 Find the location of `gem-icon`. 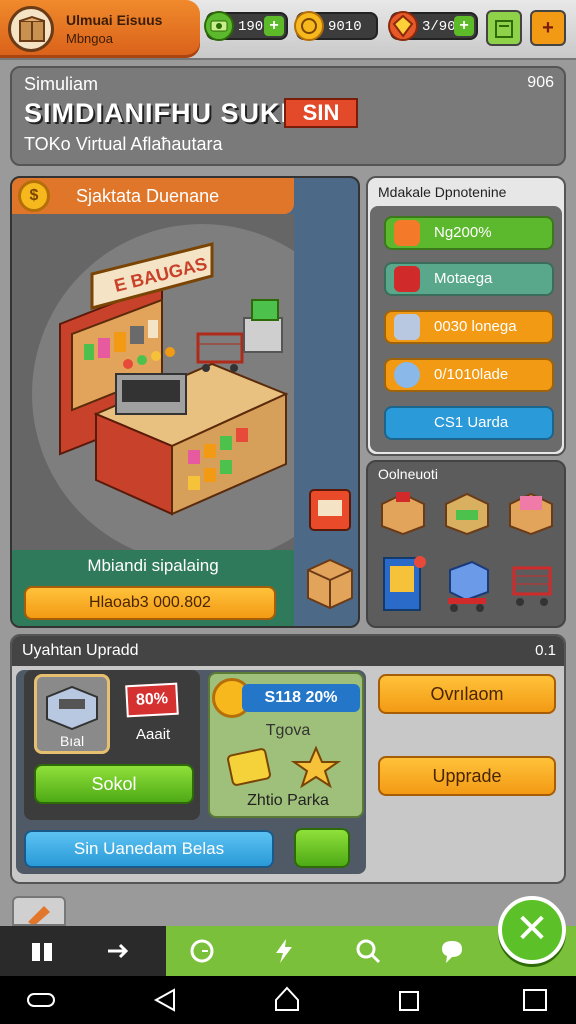

gem-icon is located at coordinates (403, 26).